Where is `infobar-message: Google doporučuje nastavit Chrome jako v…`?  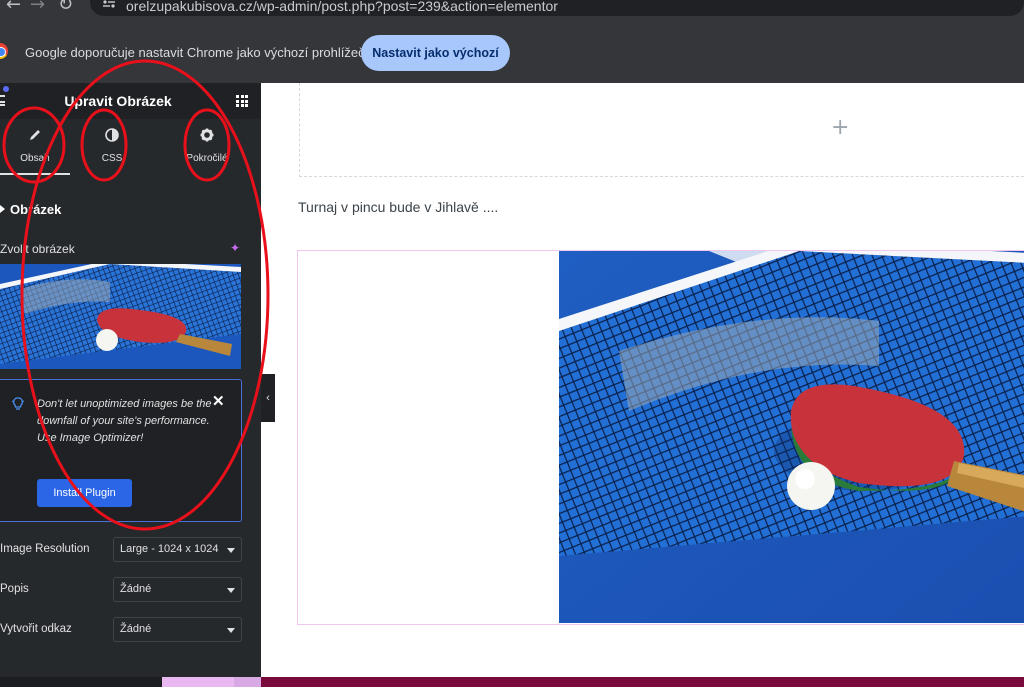 infobar-message: Google doporučuje nastavit Chrome jako v… is located at coordinates (195, 52).